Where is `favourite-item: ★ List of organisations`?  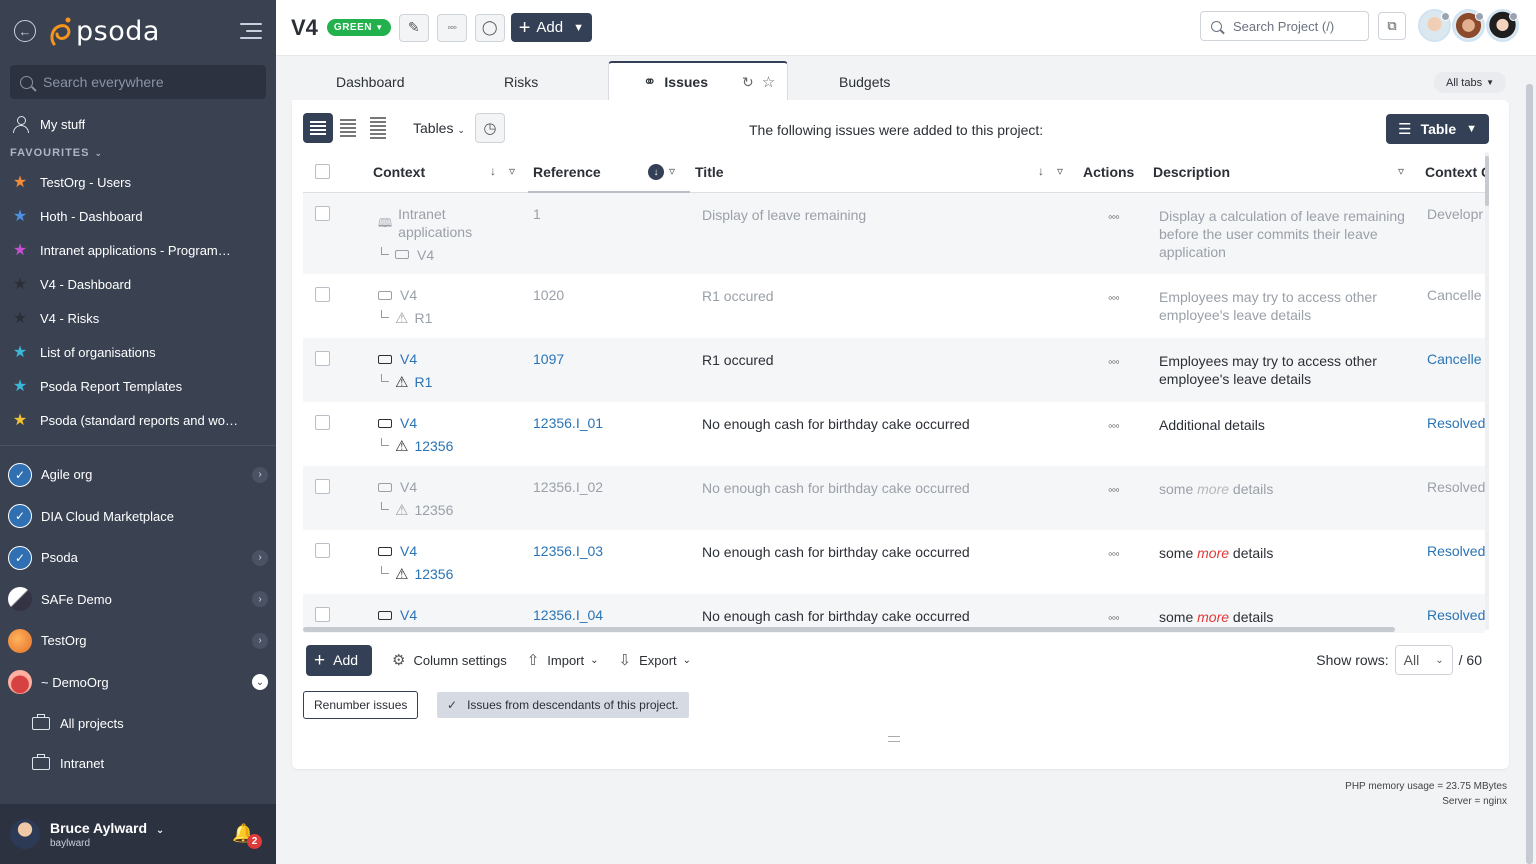 favourite-item: ★ List of organisations is located at coordinates (138, 352).